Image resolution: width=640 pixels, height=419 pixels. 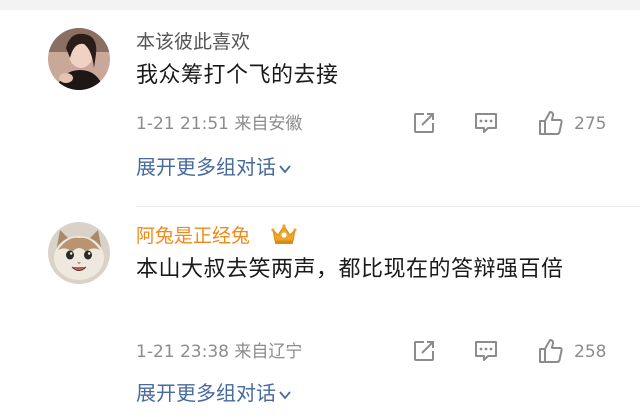 What do you see at coordinates (268, 352) in the screenshot?
I see `comment-location: 来自辽宁` at bounding box center [268, 352].